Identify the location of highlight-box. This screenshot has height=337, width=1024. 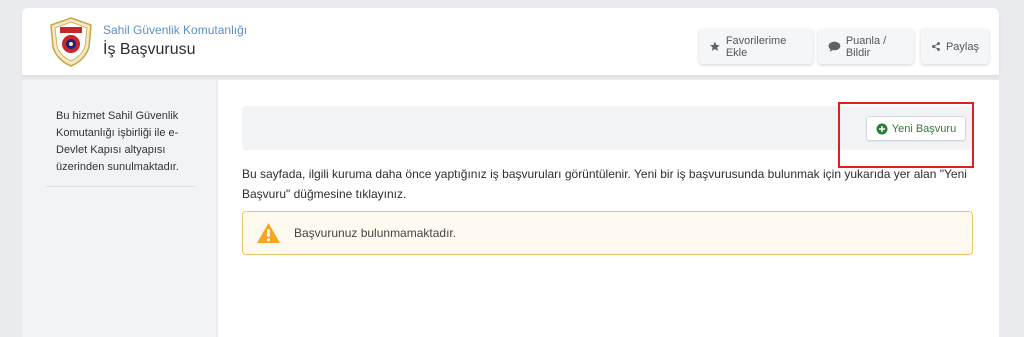
(906, 135).